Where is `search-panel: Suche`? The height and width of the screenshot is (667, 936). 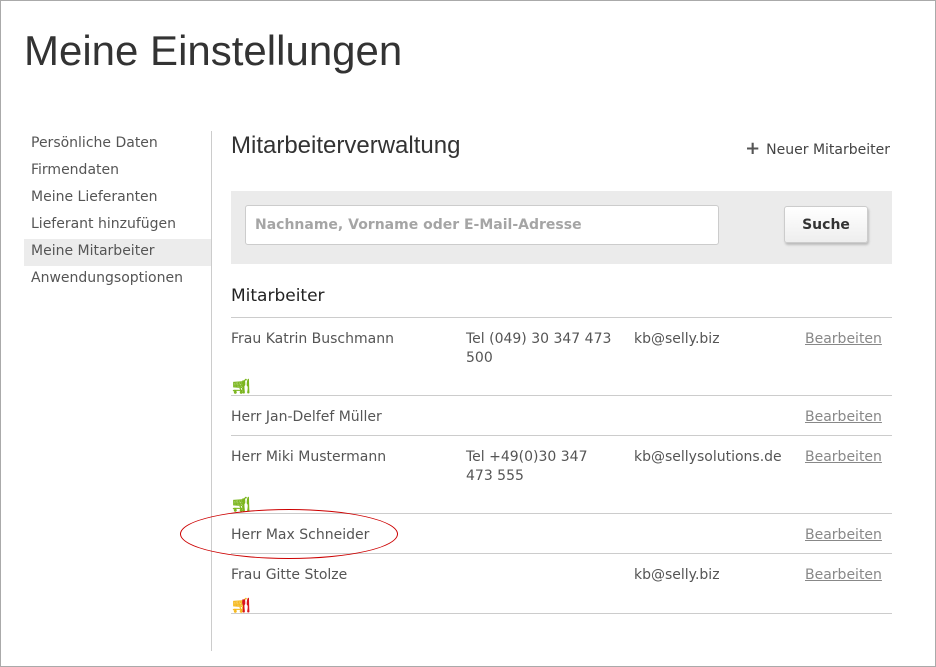
search-panel: Suche is located at coordinates (561, 227).